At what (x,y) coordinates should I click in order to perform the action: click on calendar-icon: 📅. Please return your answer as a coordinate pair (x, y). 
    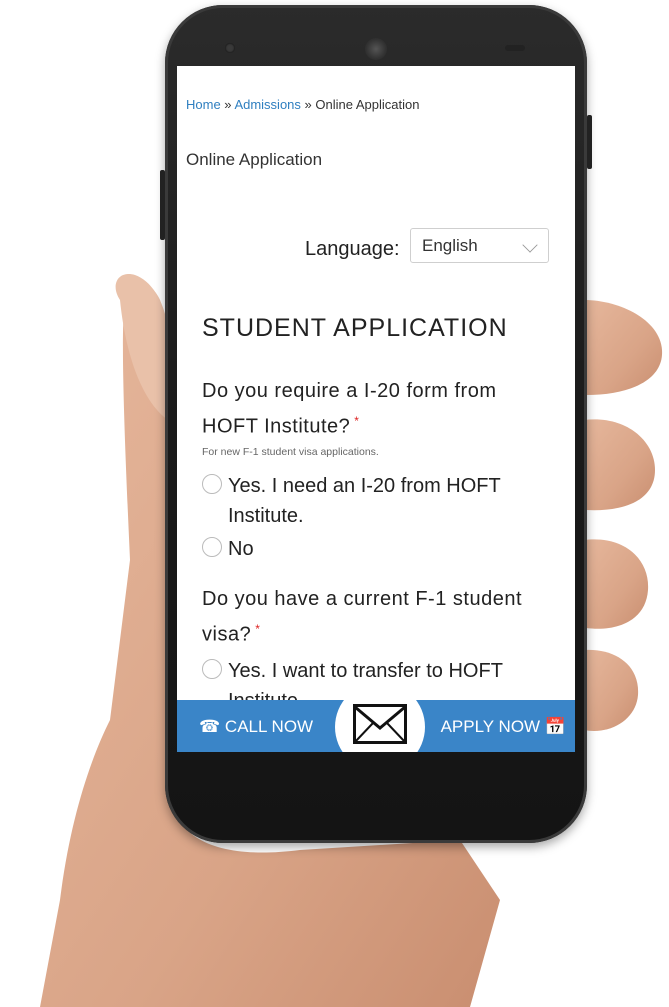
    Looking at the image, I should click on (555, 726).